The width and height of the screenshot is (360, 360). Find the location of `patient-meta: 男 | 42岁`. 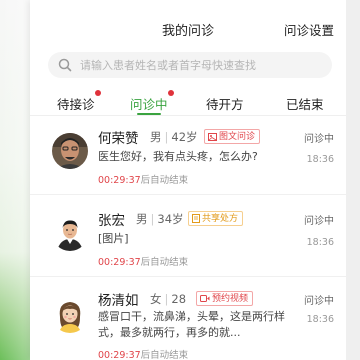

patient-meta: 男 | 42岁 is located at coordinates (174, 137).